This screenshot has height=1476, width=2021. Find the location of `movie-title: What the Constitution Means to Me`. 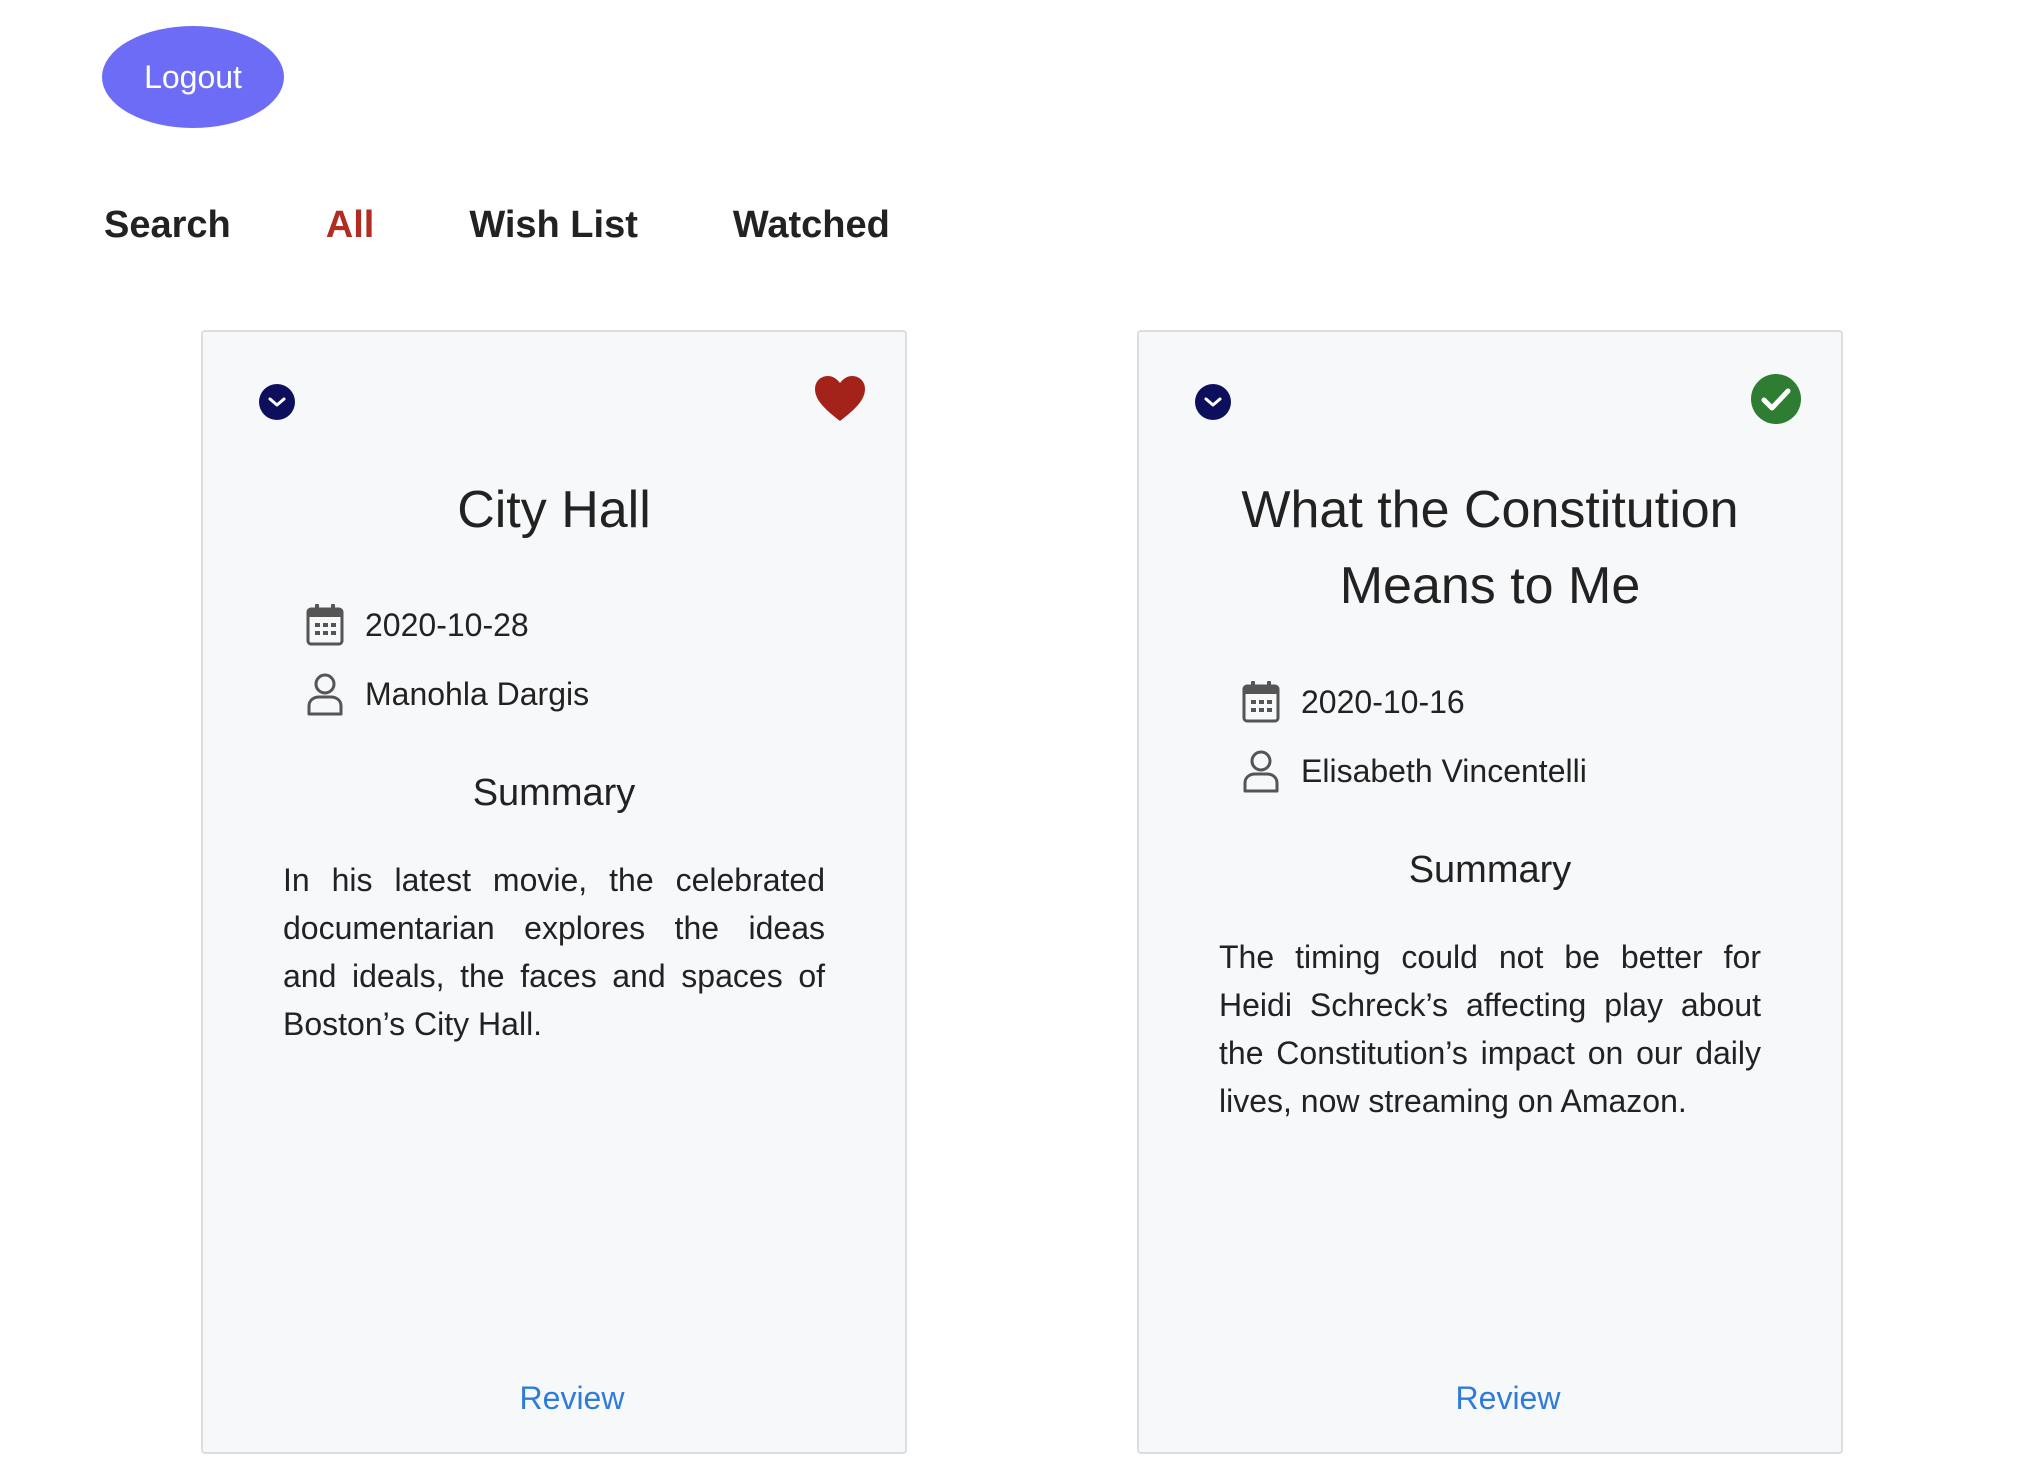

movie-title: What the Constitution Means to Me is located at coordinates (1490, 548).